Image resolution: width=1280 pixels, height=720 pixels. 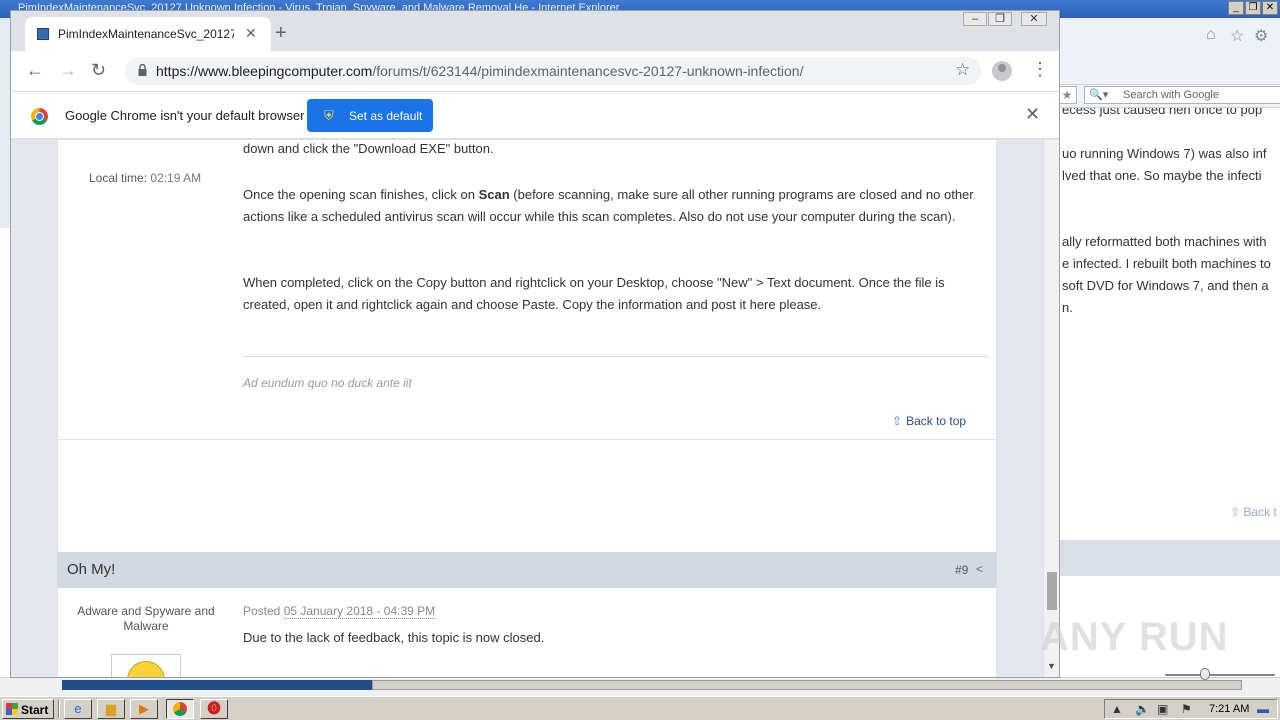 What do you see at coordinates (142, 70) in the screenshot?
I see `lock-icon` at bounding box center [142, 70].